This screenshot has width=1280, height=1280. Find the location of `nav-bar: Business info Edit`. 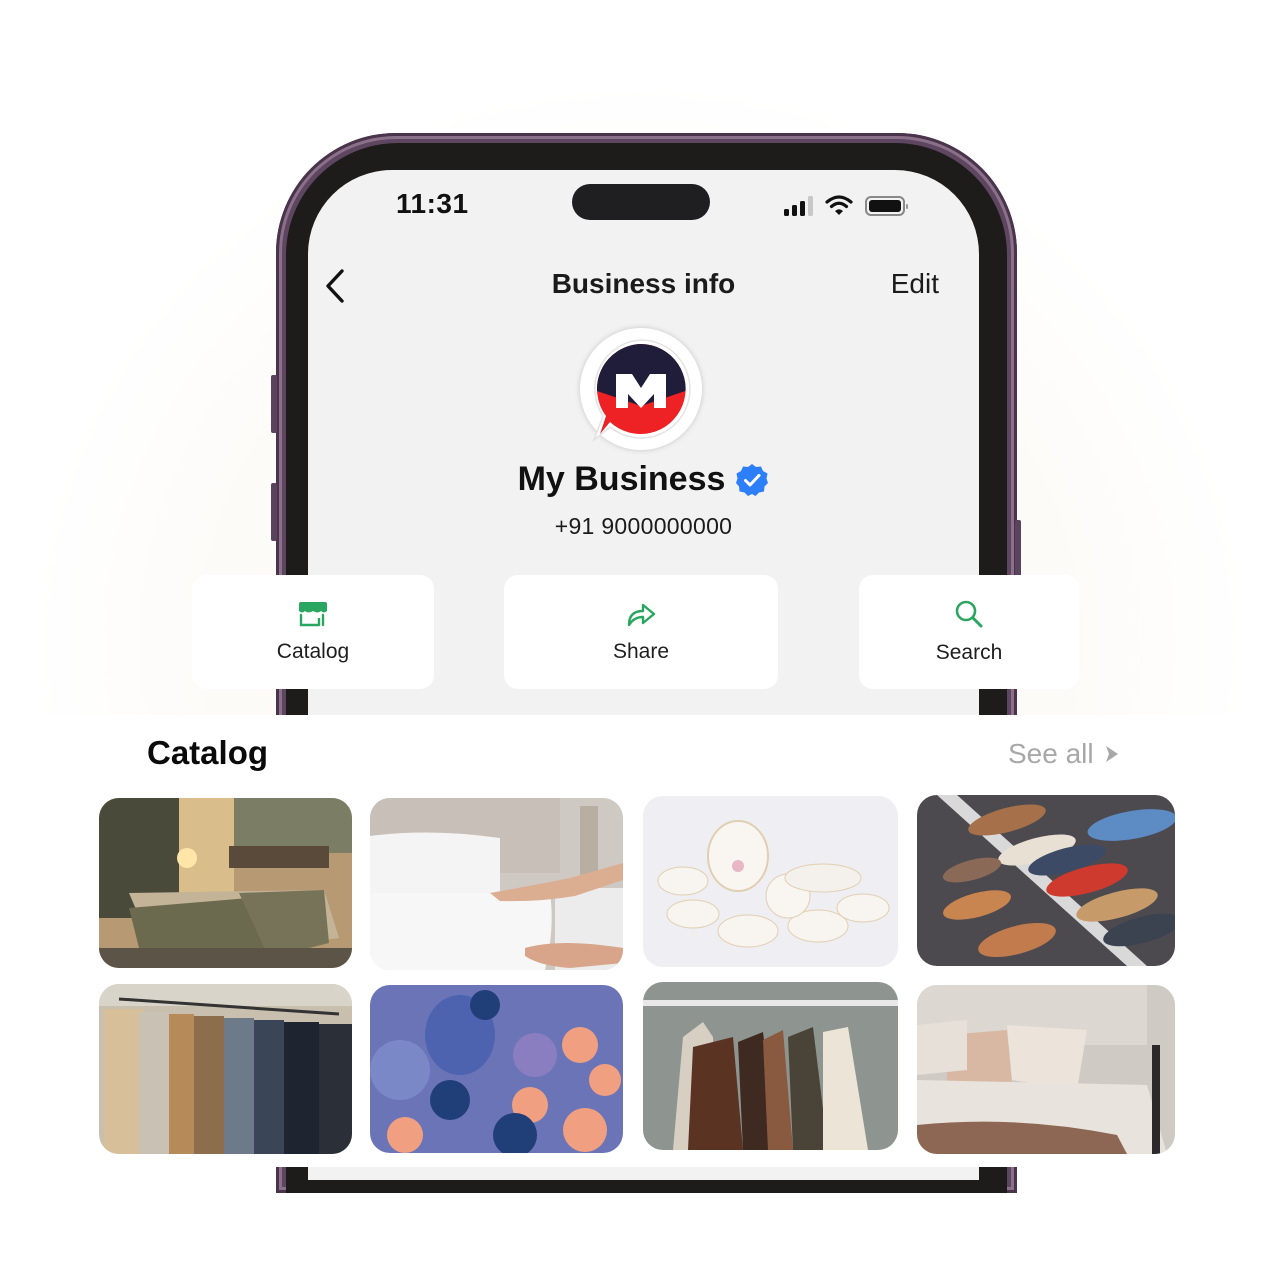

nav-bar: Business info Edit is located at coordinates (643, 285).